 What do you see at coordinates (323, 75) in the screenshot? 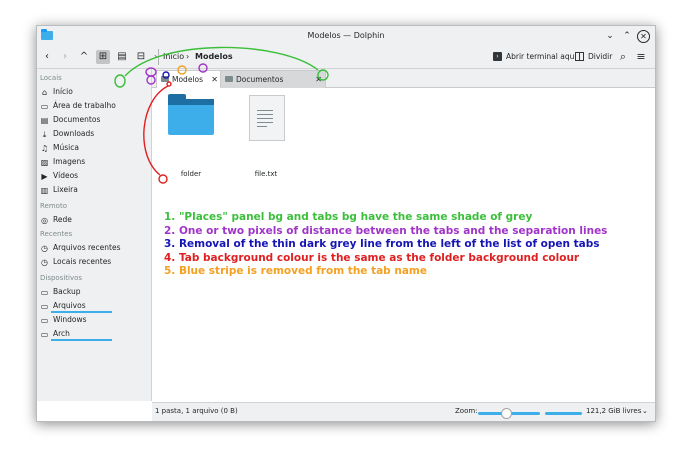
I see `green-circle-tabs` at bounding box center [323, 75].